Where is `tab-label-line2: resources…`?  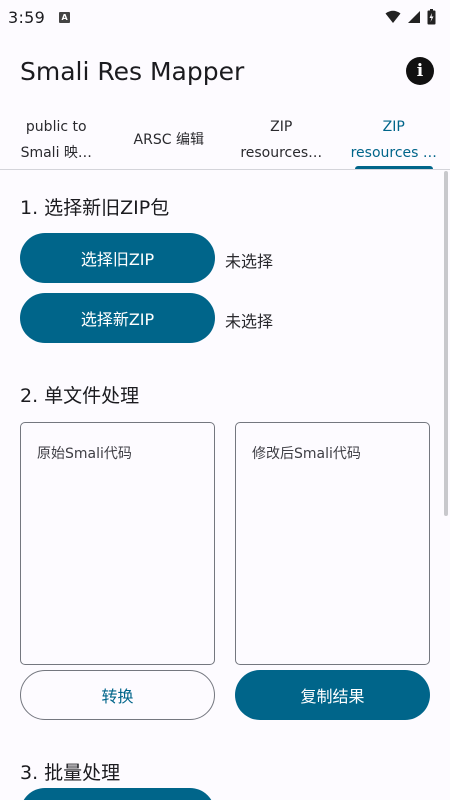
tab-label-line2: resources… is located at coordinates (281, 152).